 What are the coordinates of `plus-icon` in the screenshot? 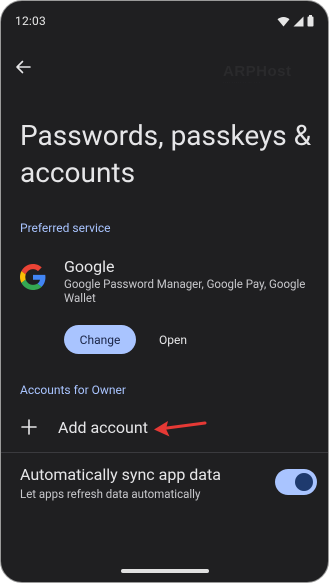 It's located at (29, 427).